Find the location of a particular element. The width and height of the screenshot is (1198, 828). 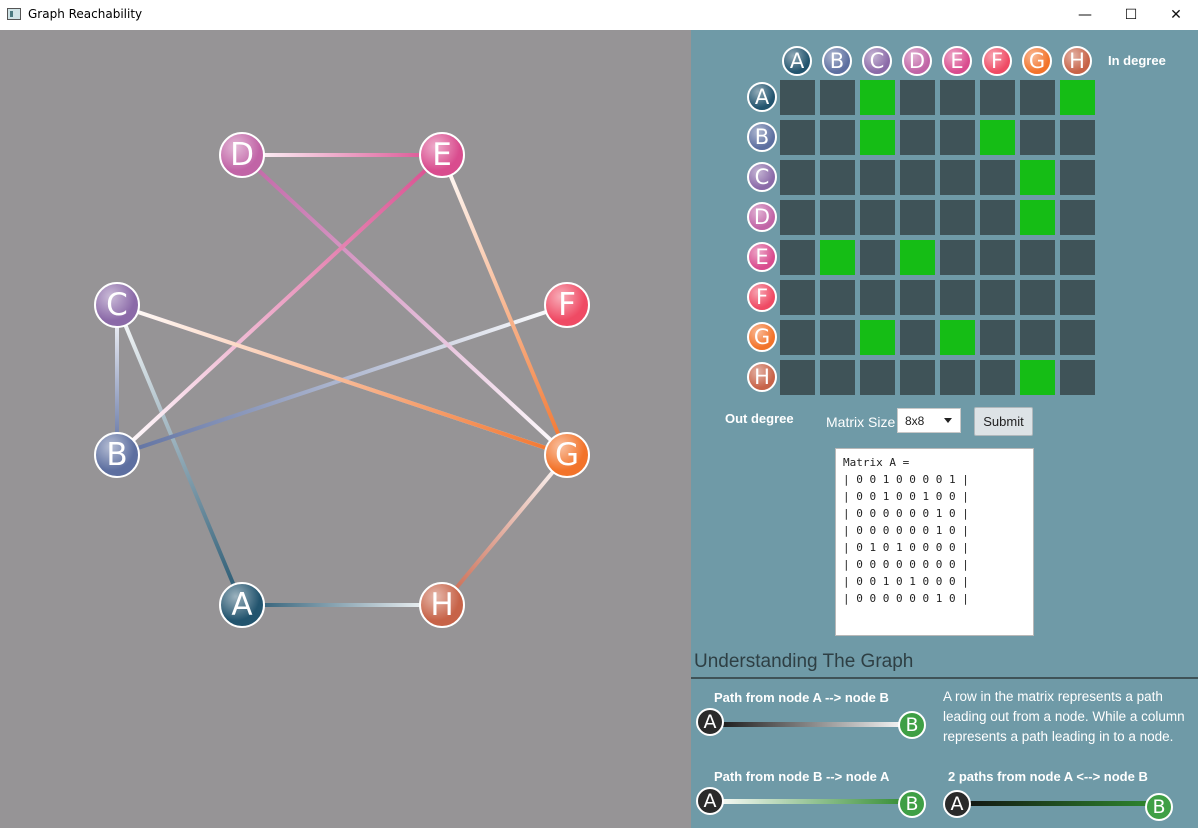

matrix-cell-d-d is located at coordinates (917, 217).